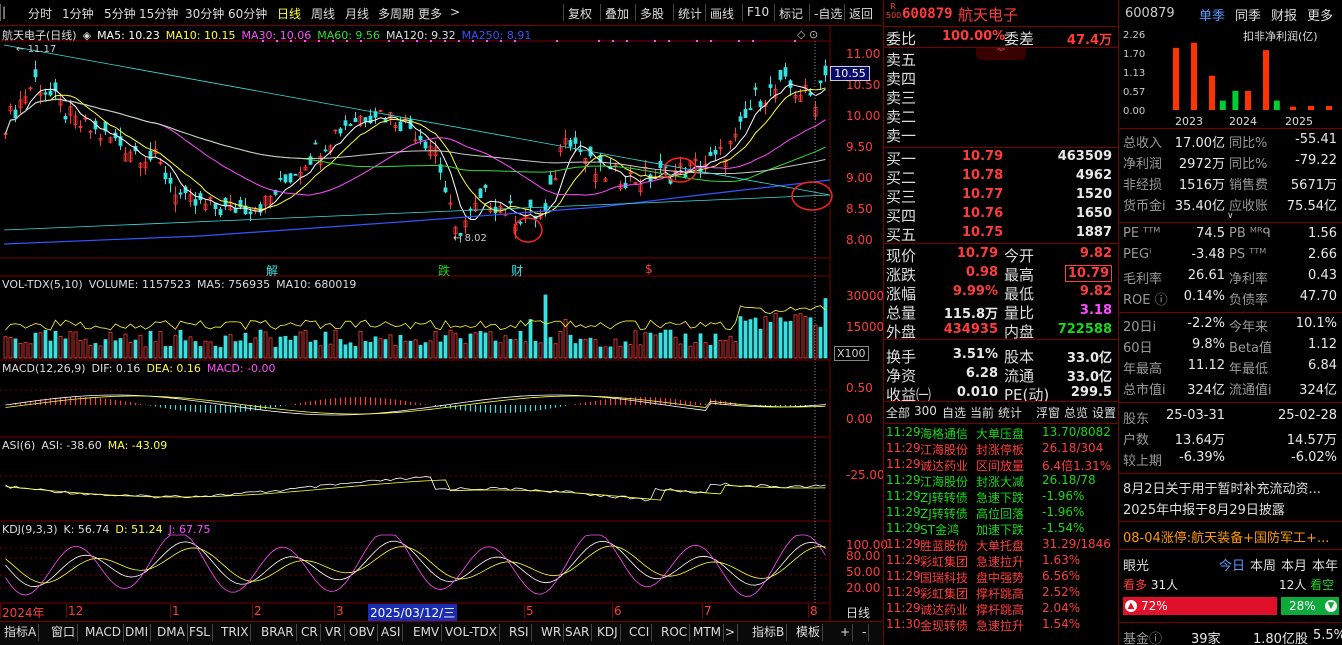 This screenshot has width=1342, height=645. Describe the element at coordinates (901, 116) in the screenshot. I see `ask-level-2: 卖二` at that location.